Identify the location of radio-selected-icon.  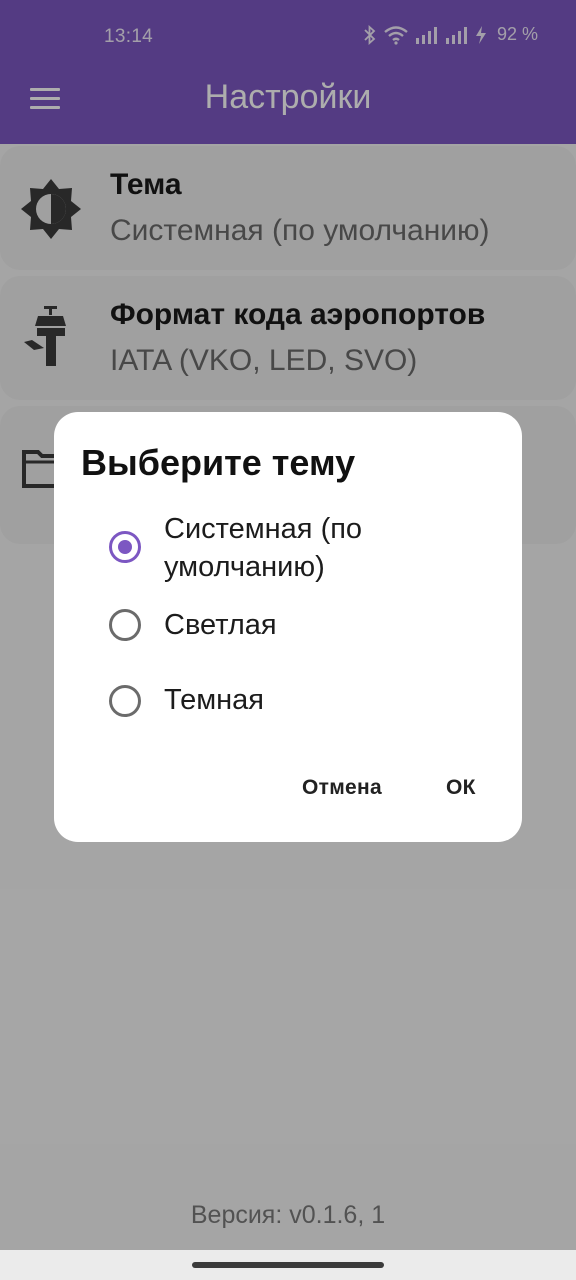
(125, 547).